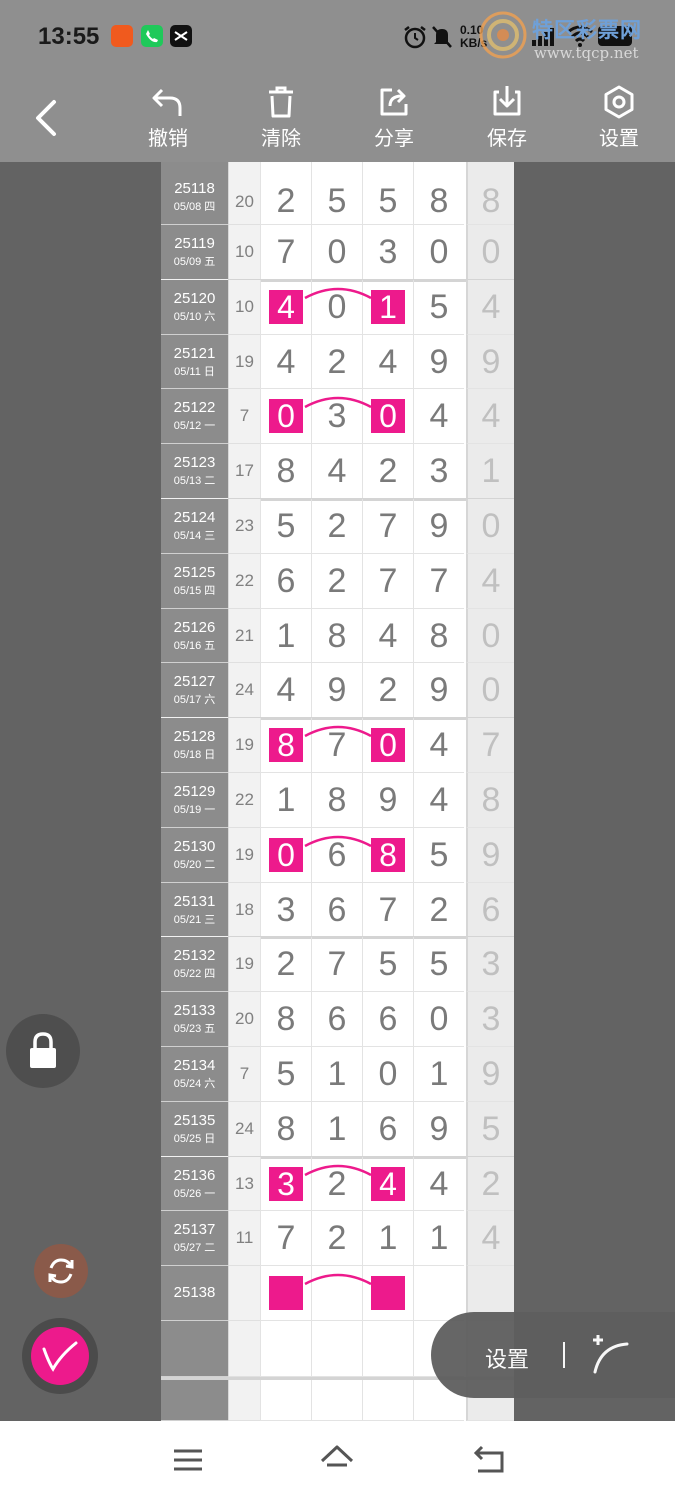 Image resolution: width=675 pixels, height=1500 pixels. I want to click on table-row: 25127 05/17 六 24 4 9 2 9 0, so click(337, 691).